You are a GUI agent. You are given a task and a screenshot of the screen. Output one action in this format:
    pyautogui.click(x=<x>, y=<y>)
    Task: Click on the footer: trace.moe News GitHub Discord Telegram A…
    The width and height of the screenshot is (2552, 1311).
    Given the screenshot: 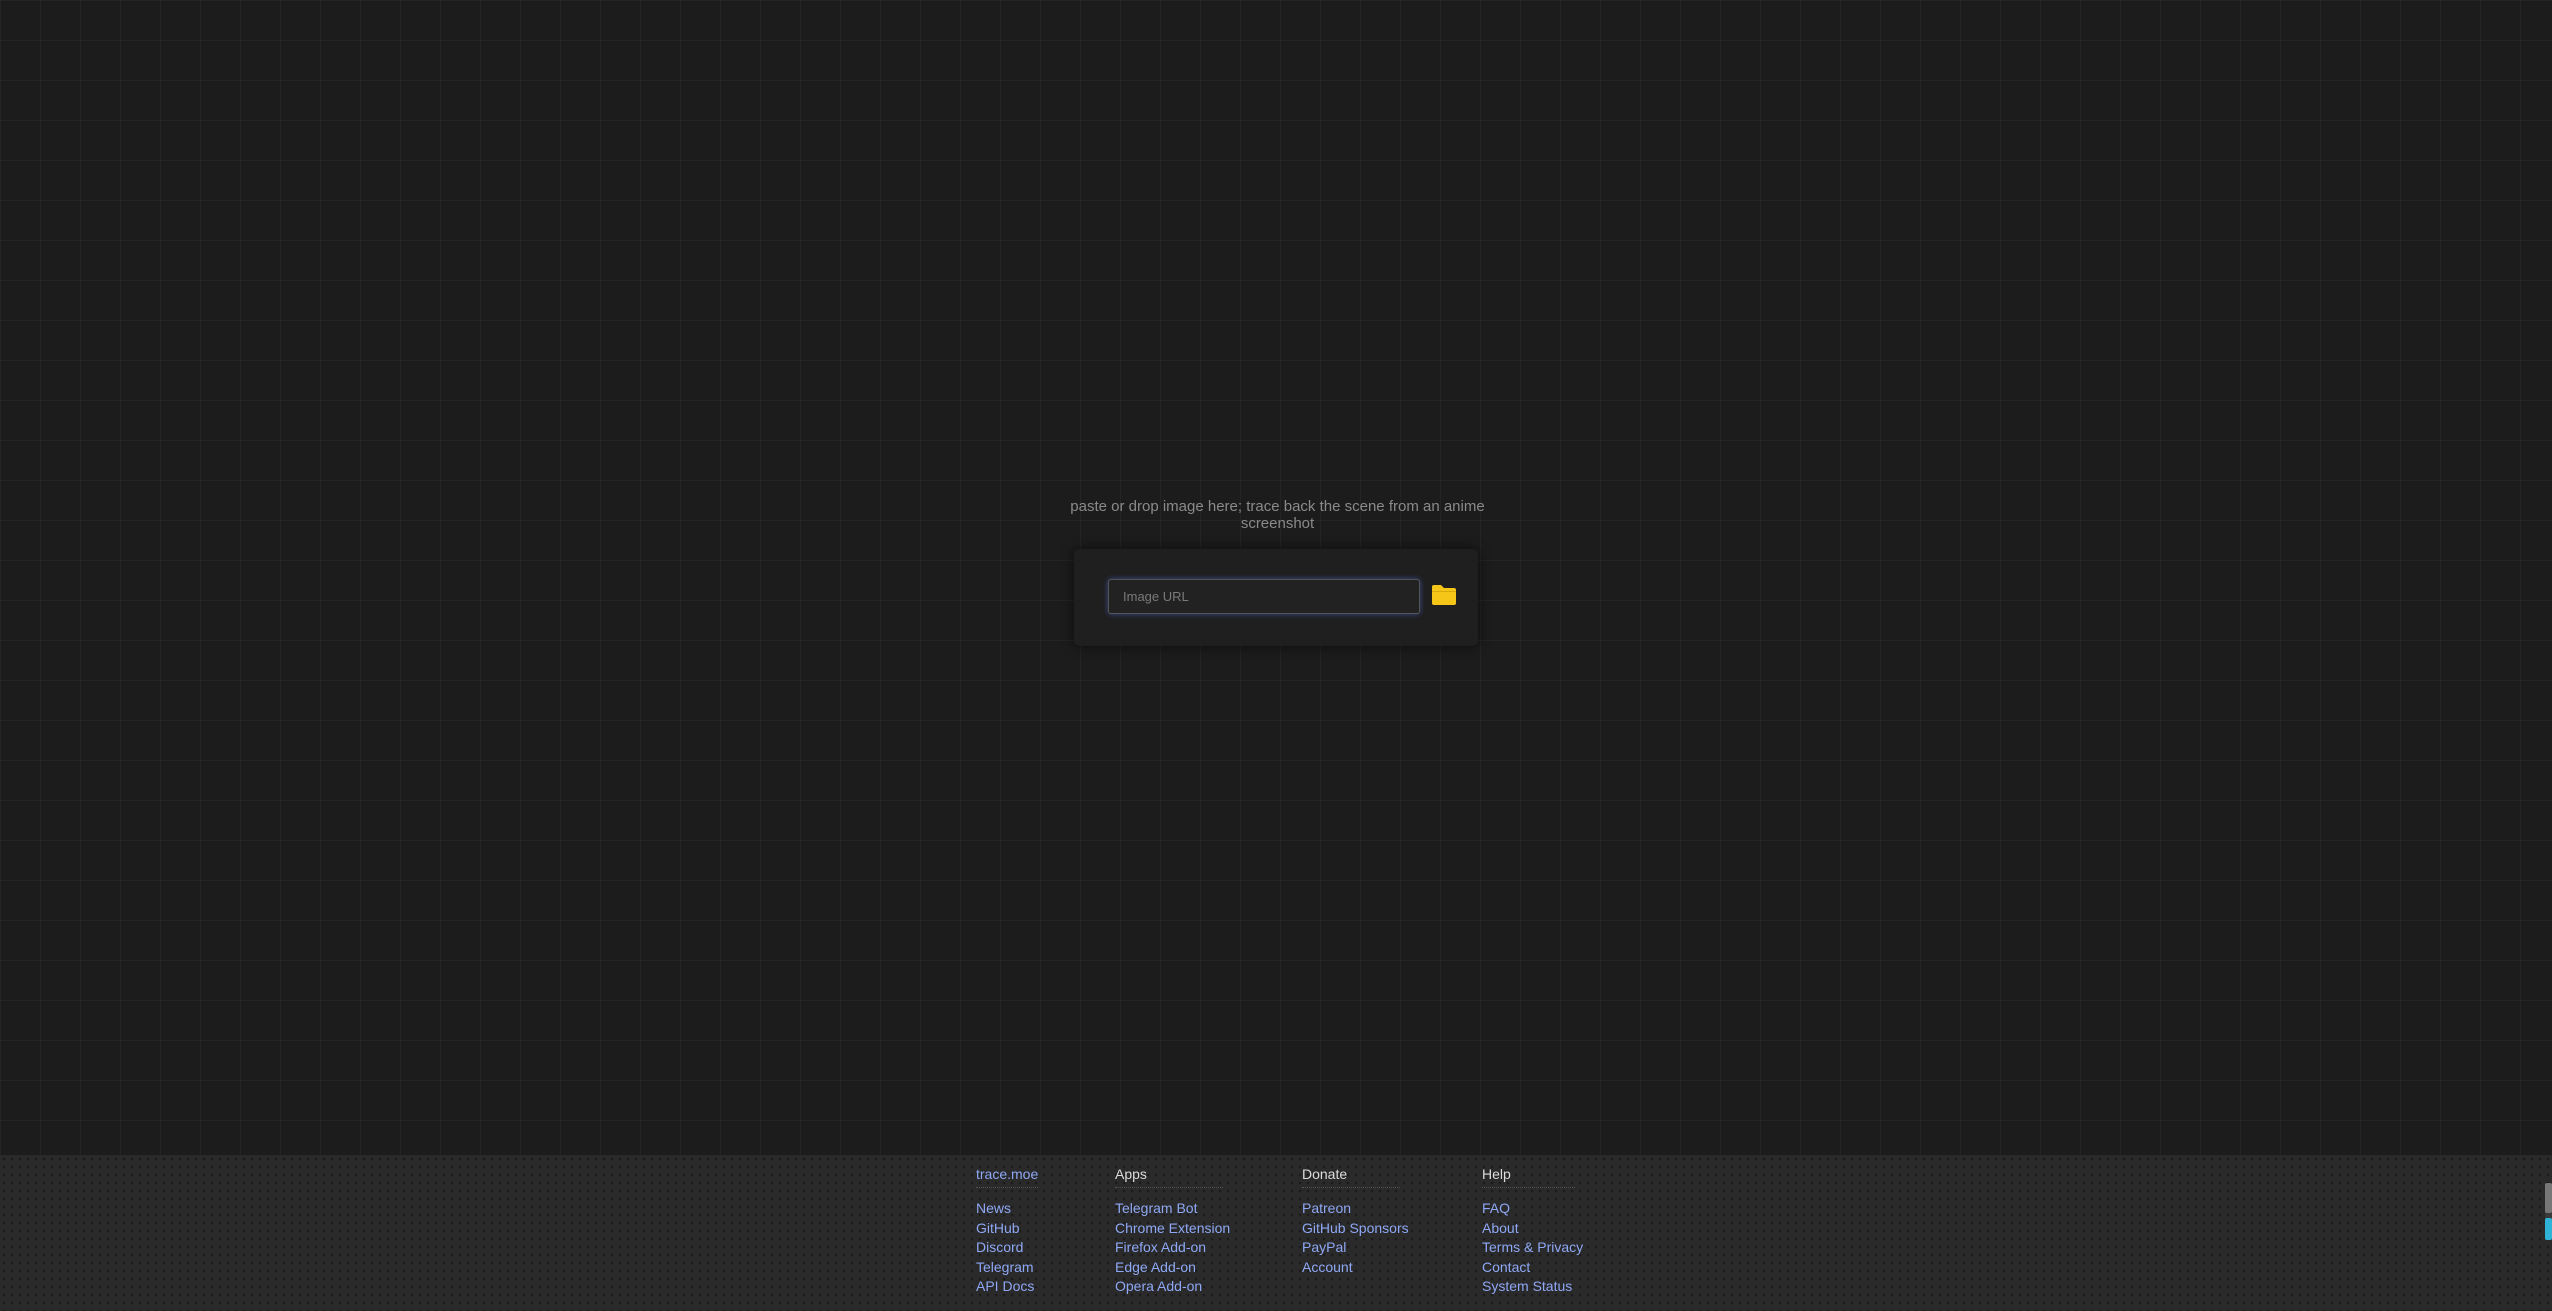 What is the action you would take?
    pyautogui.click(x=1276, y=1233)
    